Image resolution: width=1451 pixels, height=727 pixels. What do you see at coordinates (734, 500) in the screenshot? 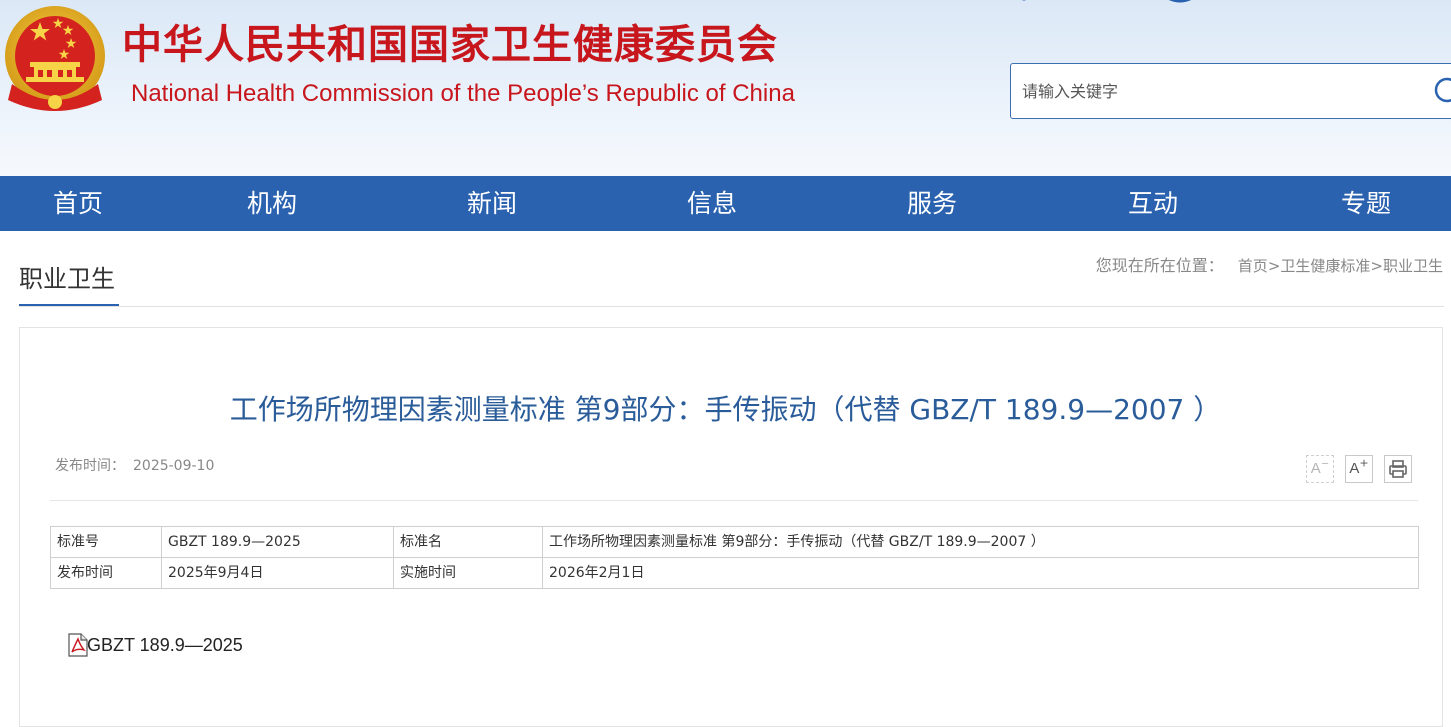
I see `publish-divider` at bounding box center [734, 500].